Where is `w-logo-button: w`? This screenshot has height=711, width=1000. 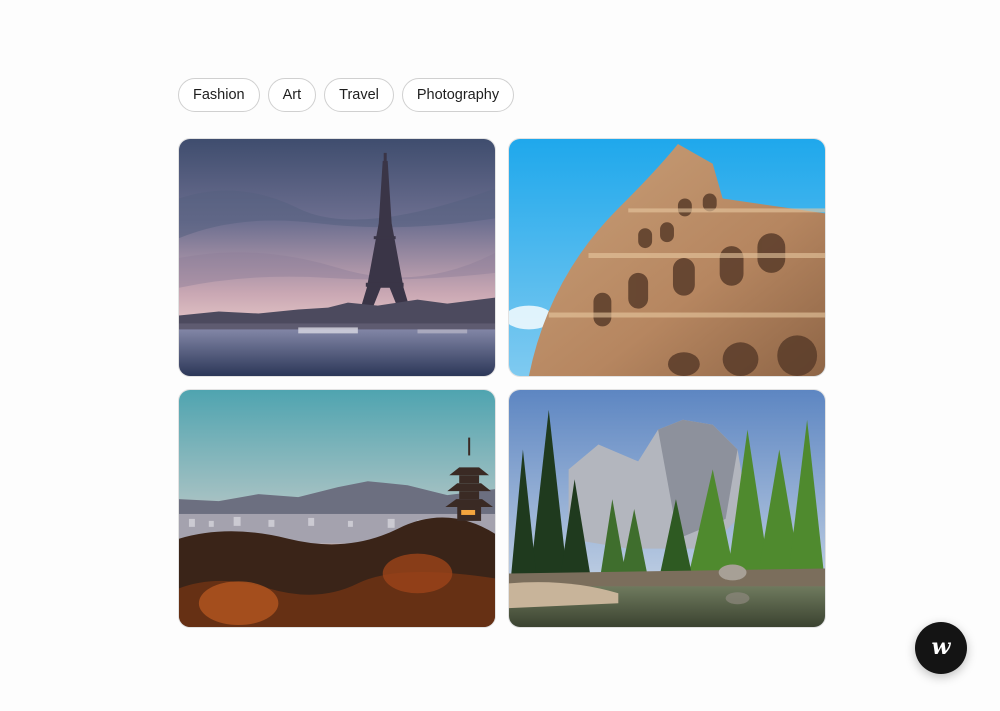
w-logo-button: w is located at coordinates (941, 648).